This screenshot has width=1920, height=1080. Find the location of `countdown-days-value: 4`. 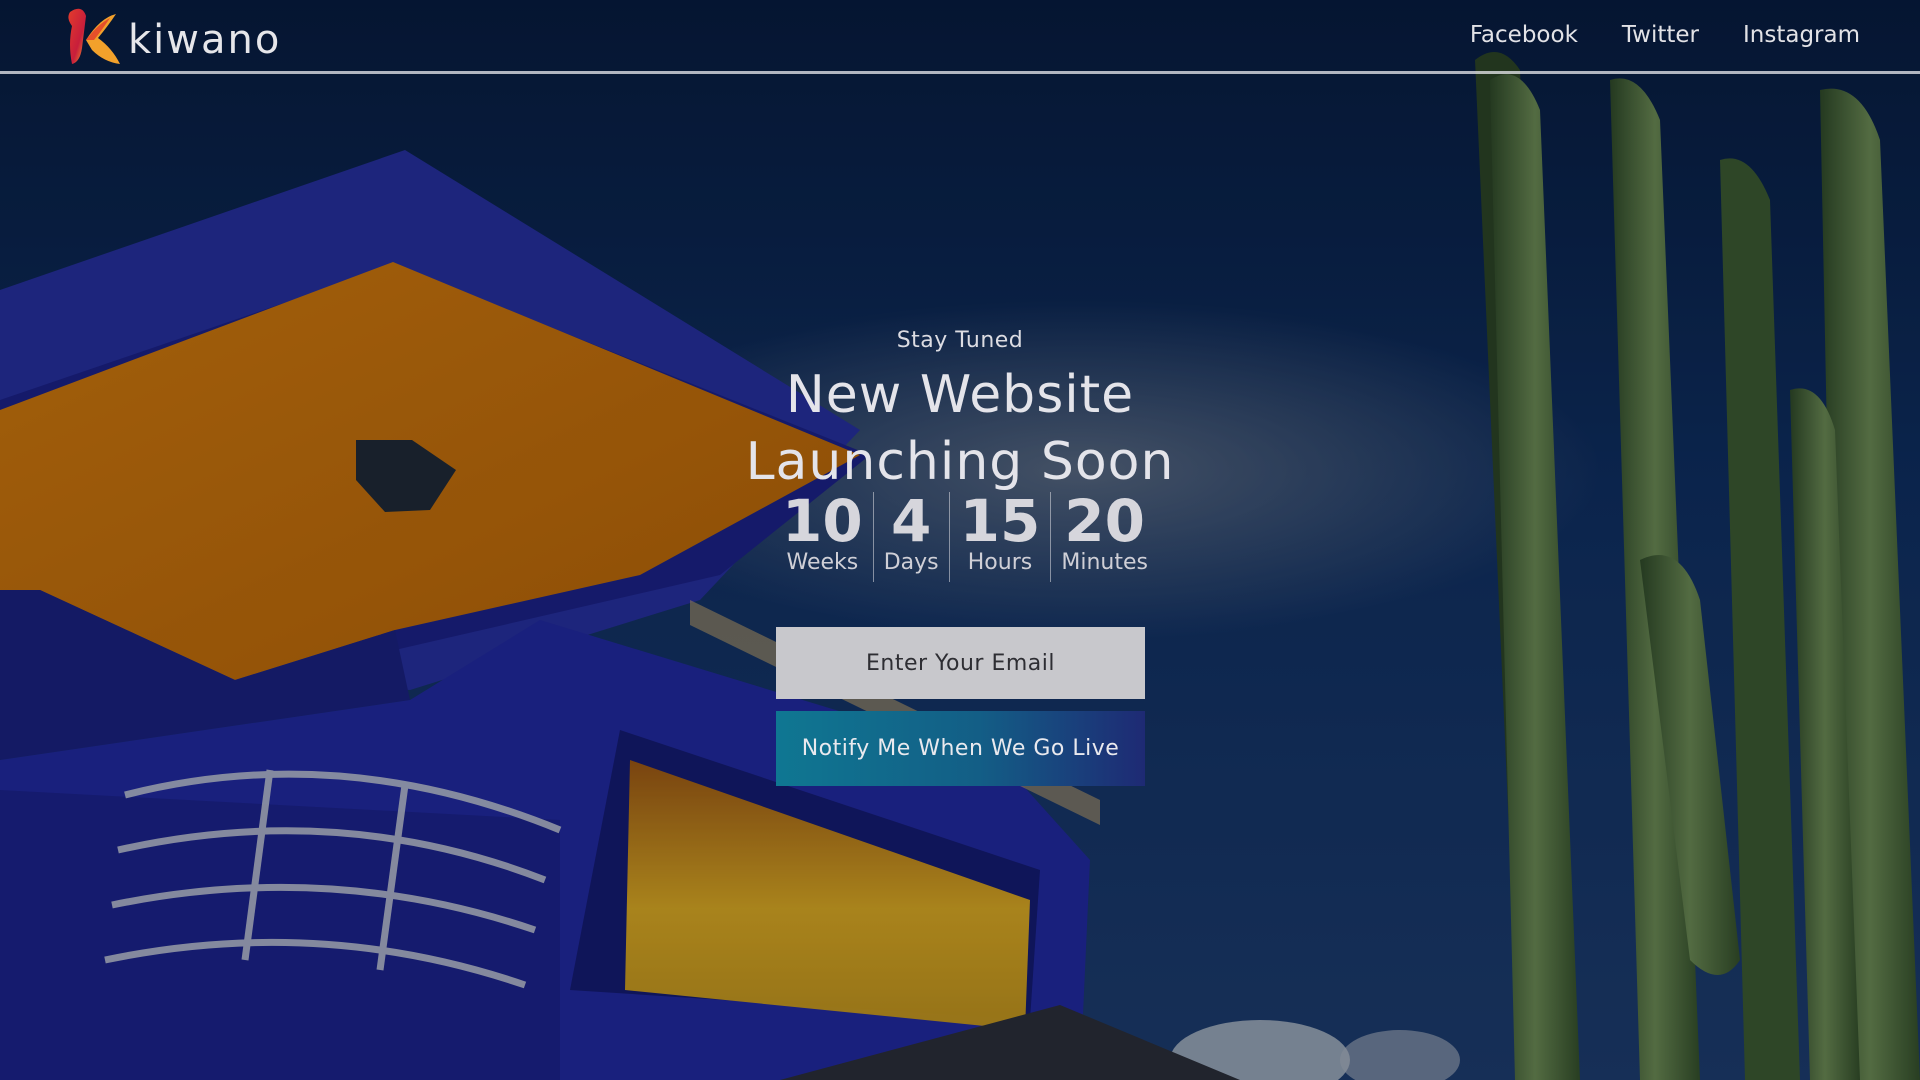

countdown-days-value: 4 is located at coordinates (911, 521).